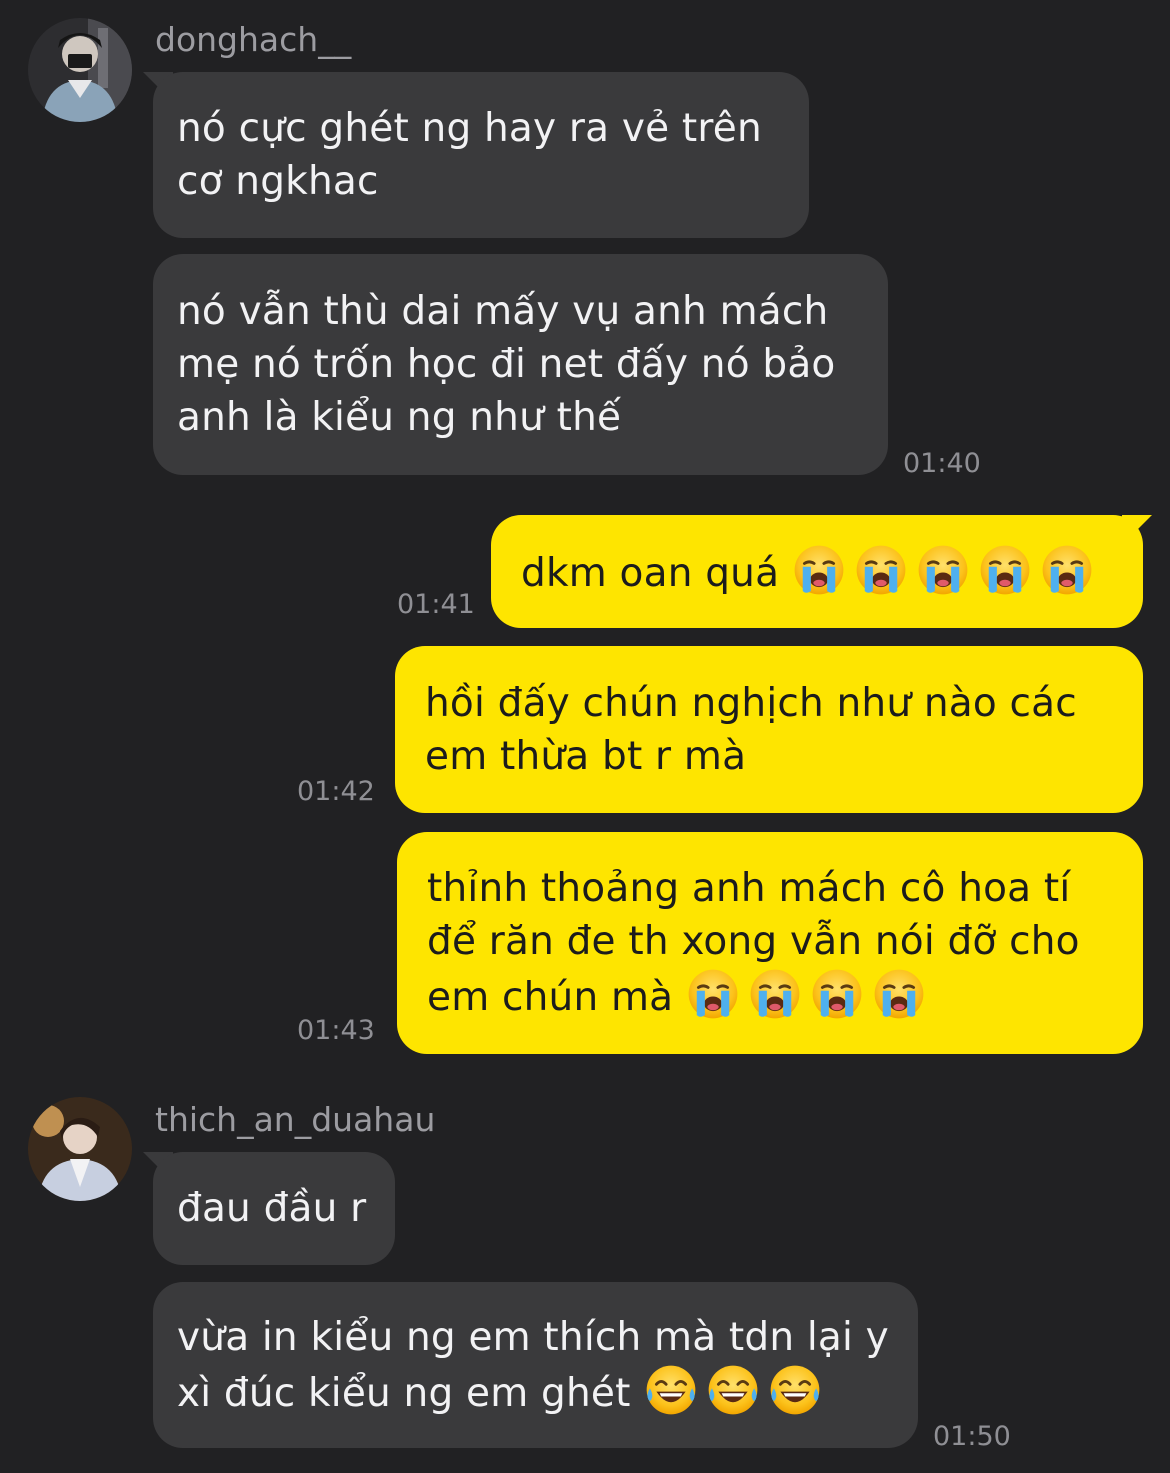 This screenshot has height=1473, width=1170. Describe the element at coordinates (253, 39) in the screenshot. I see `sender-name: donghach__` at that location.